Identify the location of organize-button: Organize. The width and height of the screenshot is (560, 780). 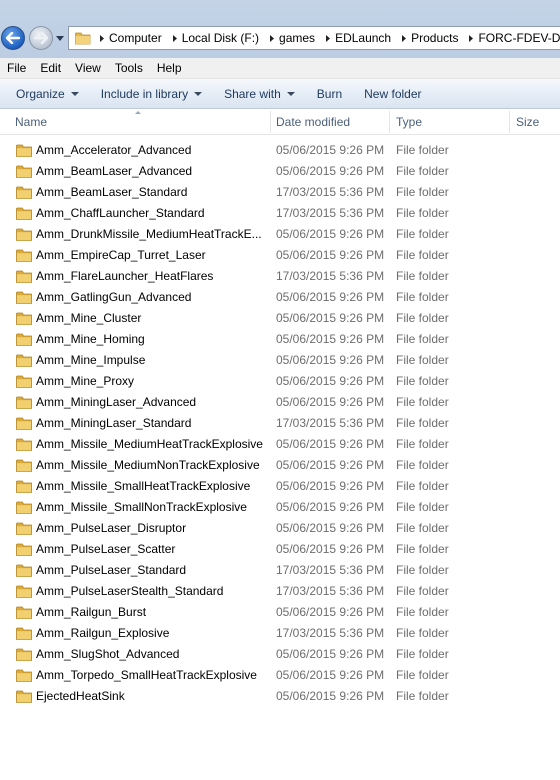
(47, 94).